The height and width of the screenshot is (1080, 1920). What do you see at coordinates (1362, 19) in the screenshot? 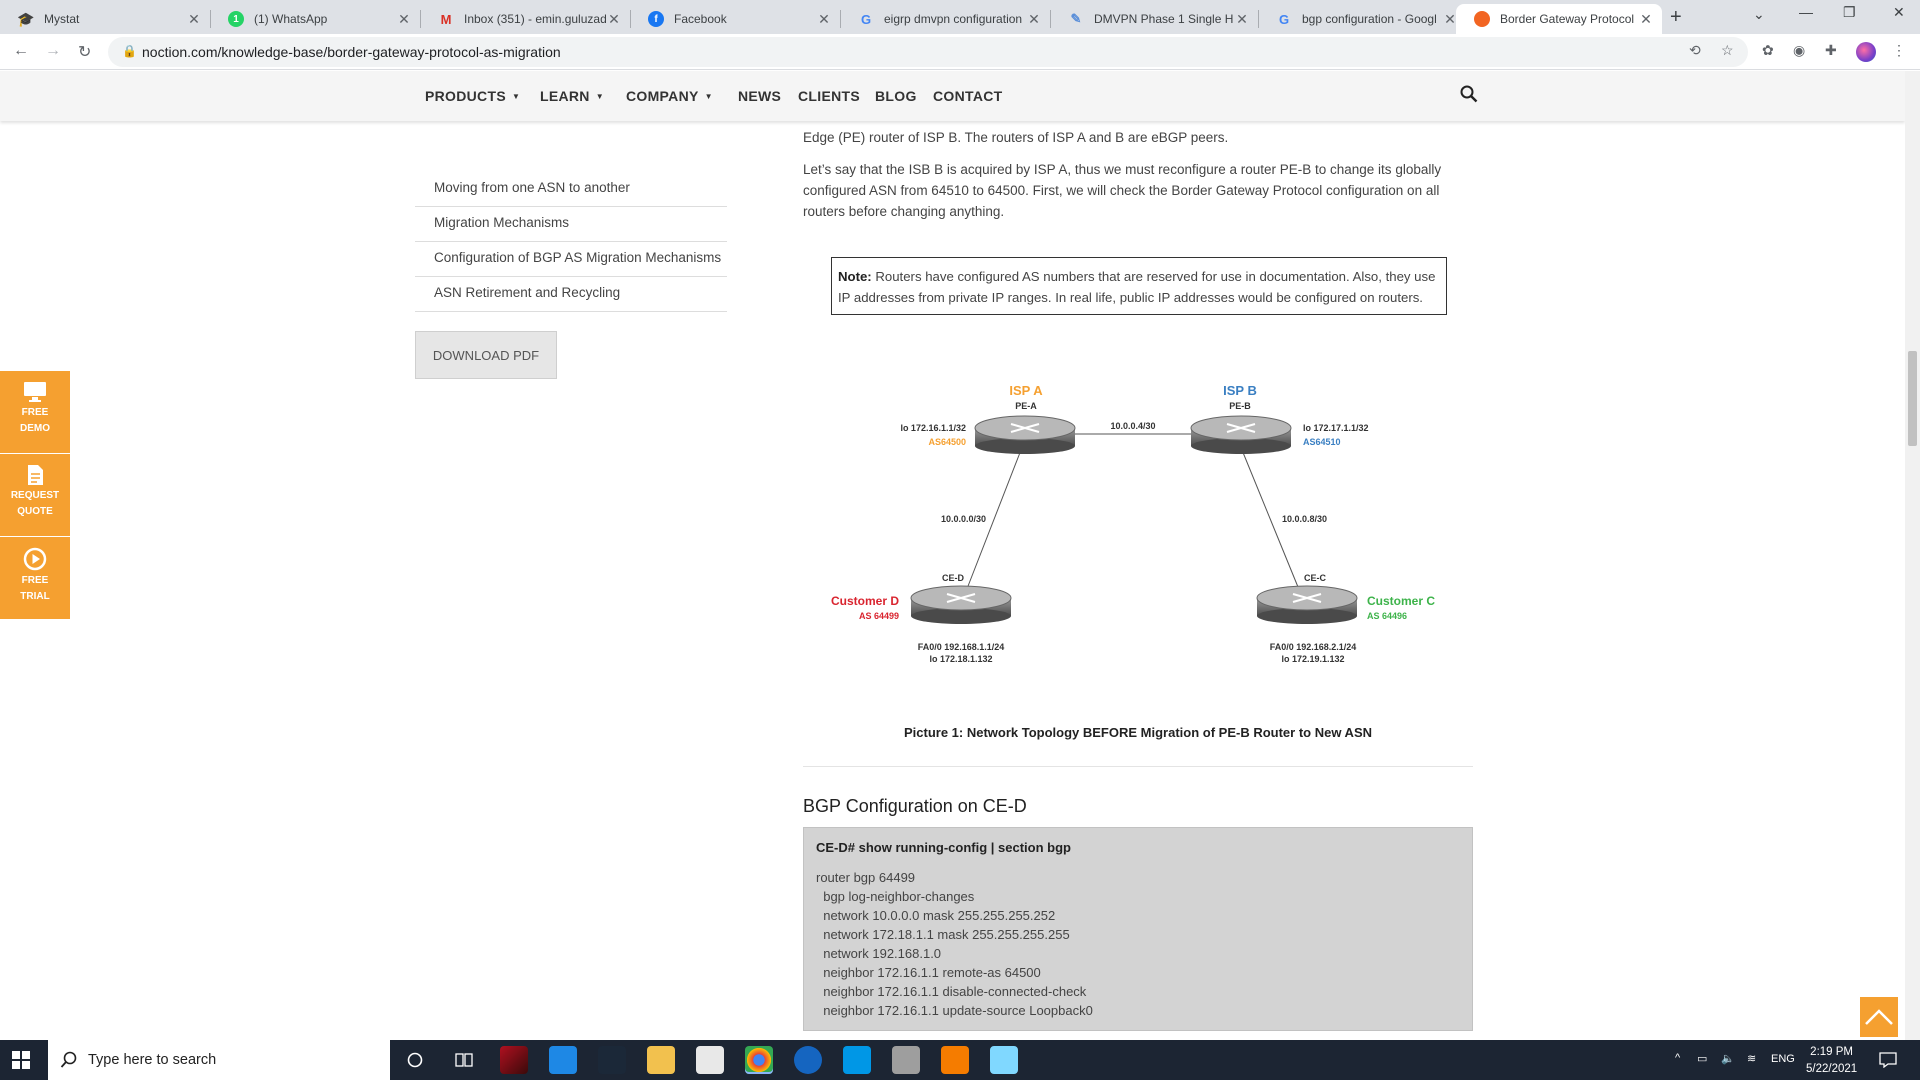
I see `tab-bgp-search: G bgp configuration - Googl ✕` at bounding box center [1362, 19].